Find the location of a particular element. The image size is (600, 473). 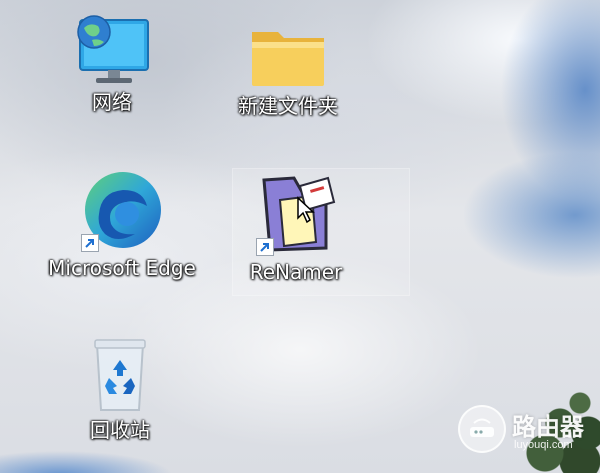

watermark: 路由器 luyouqi.com is located at coordinates (528, 433).